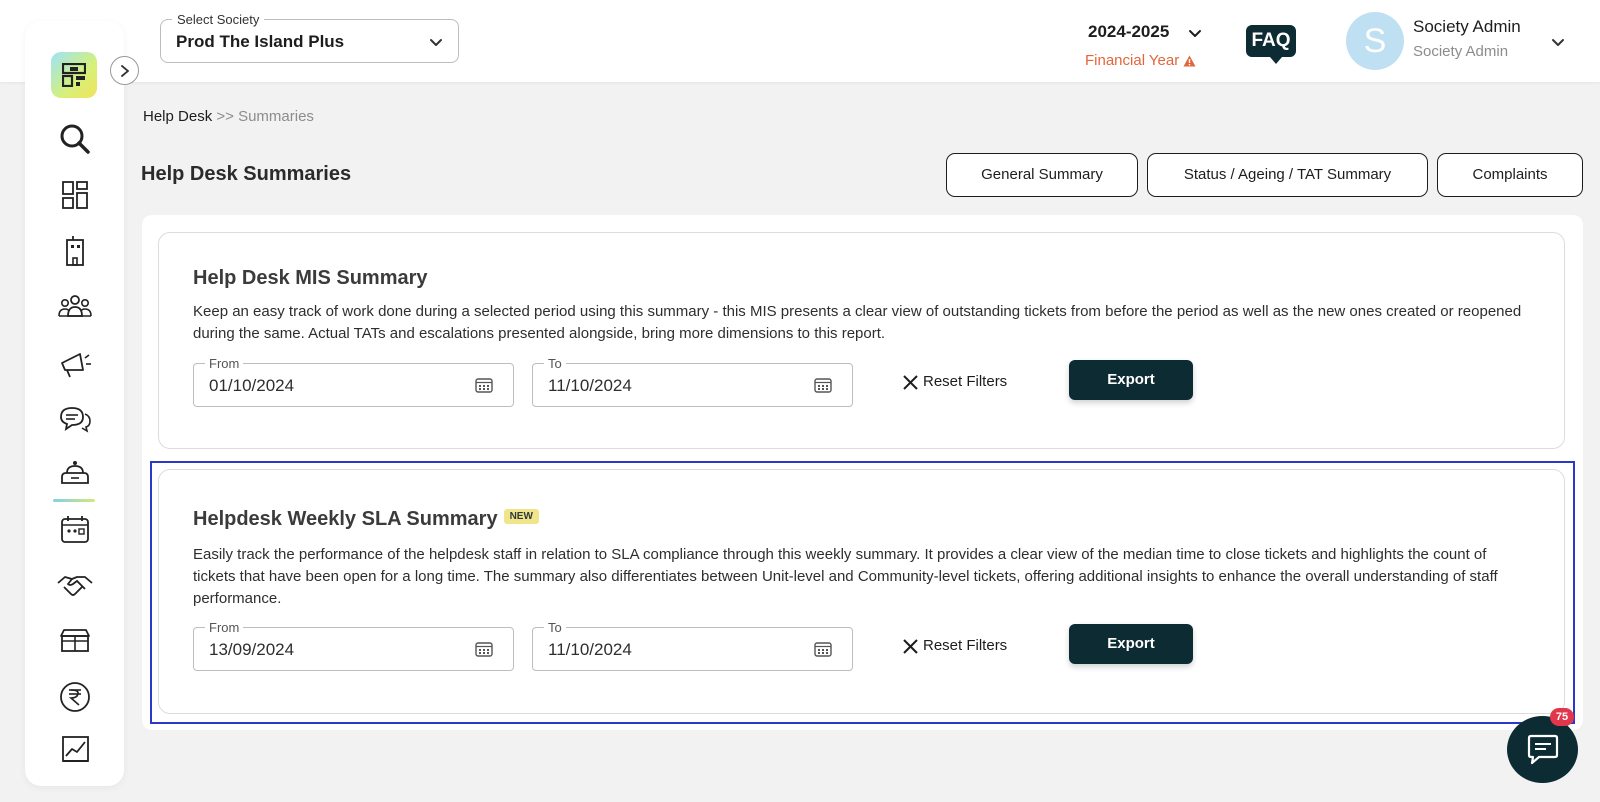 The width and height of the screenshot is (1600, 802). Describe the element at coordinates (521, 516) in the screenshot. I see `new-badge: NEW` at that location.